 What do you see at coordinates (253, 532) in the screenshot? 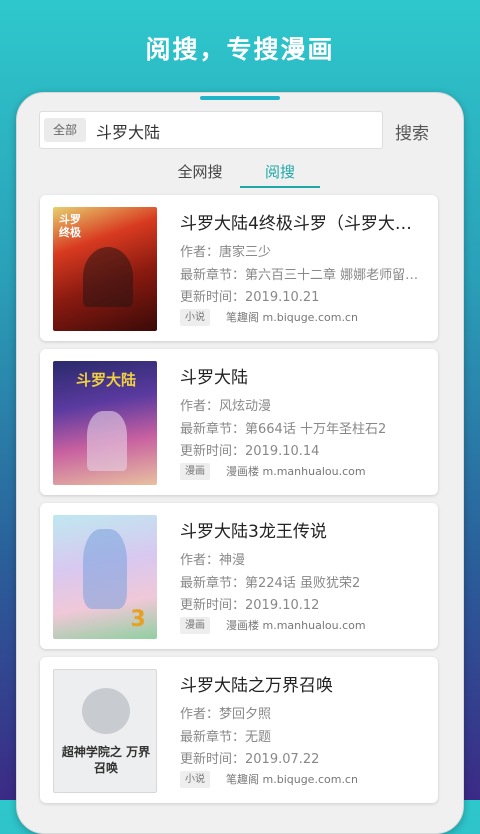
I see `result-title: 斗罗大陆3龙王传说` at bounding box center [253, 532].